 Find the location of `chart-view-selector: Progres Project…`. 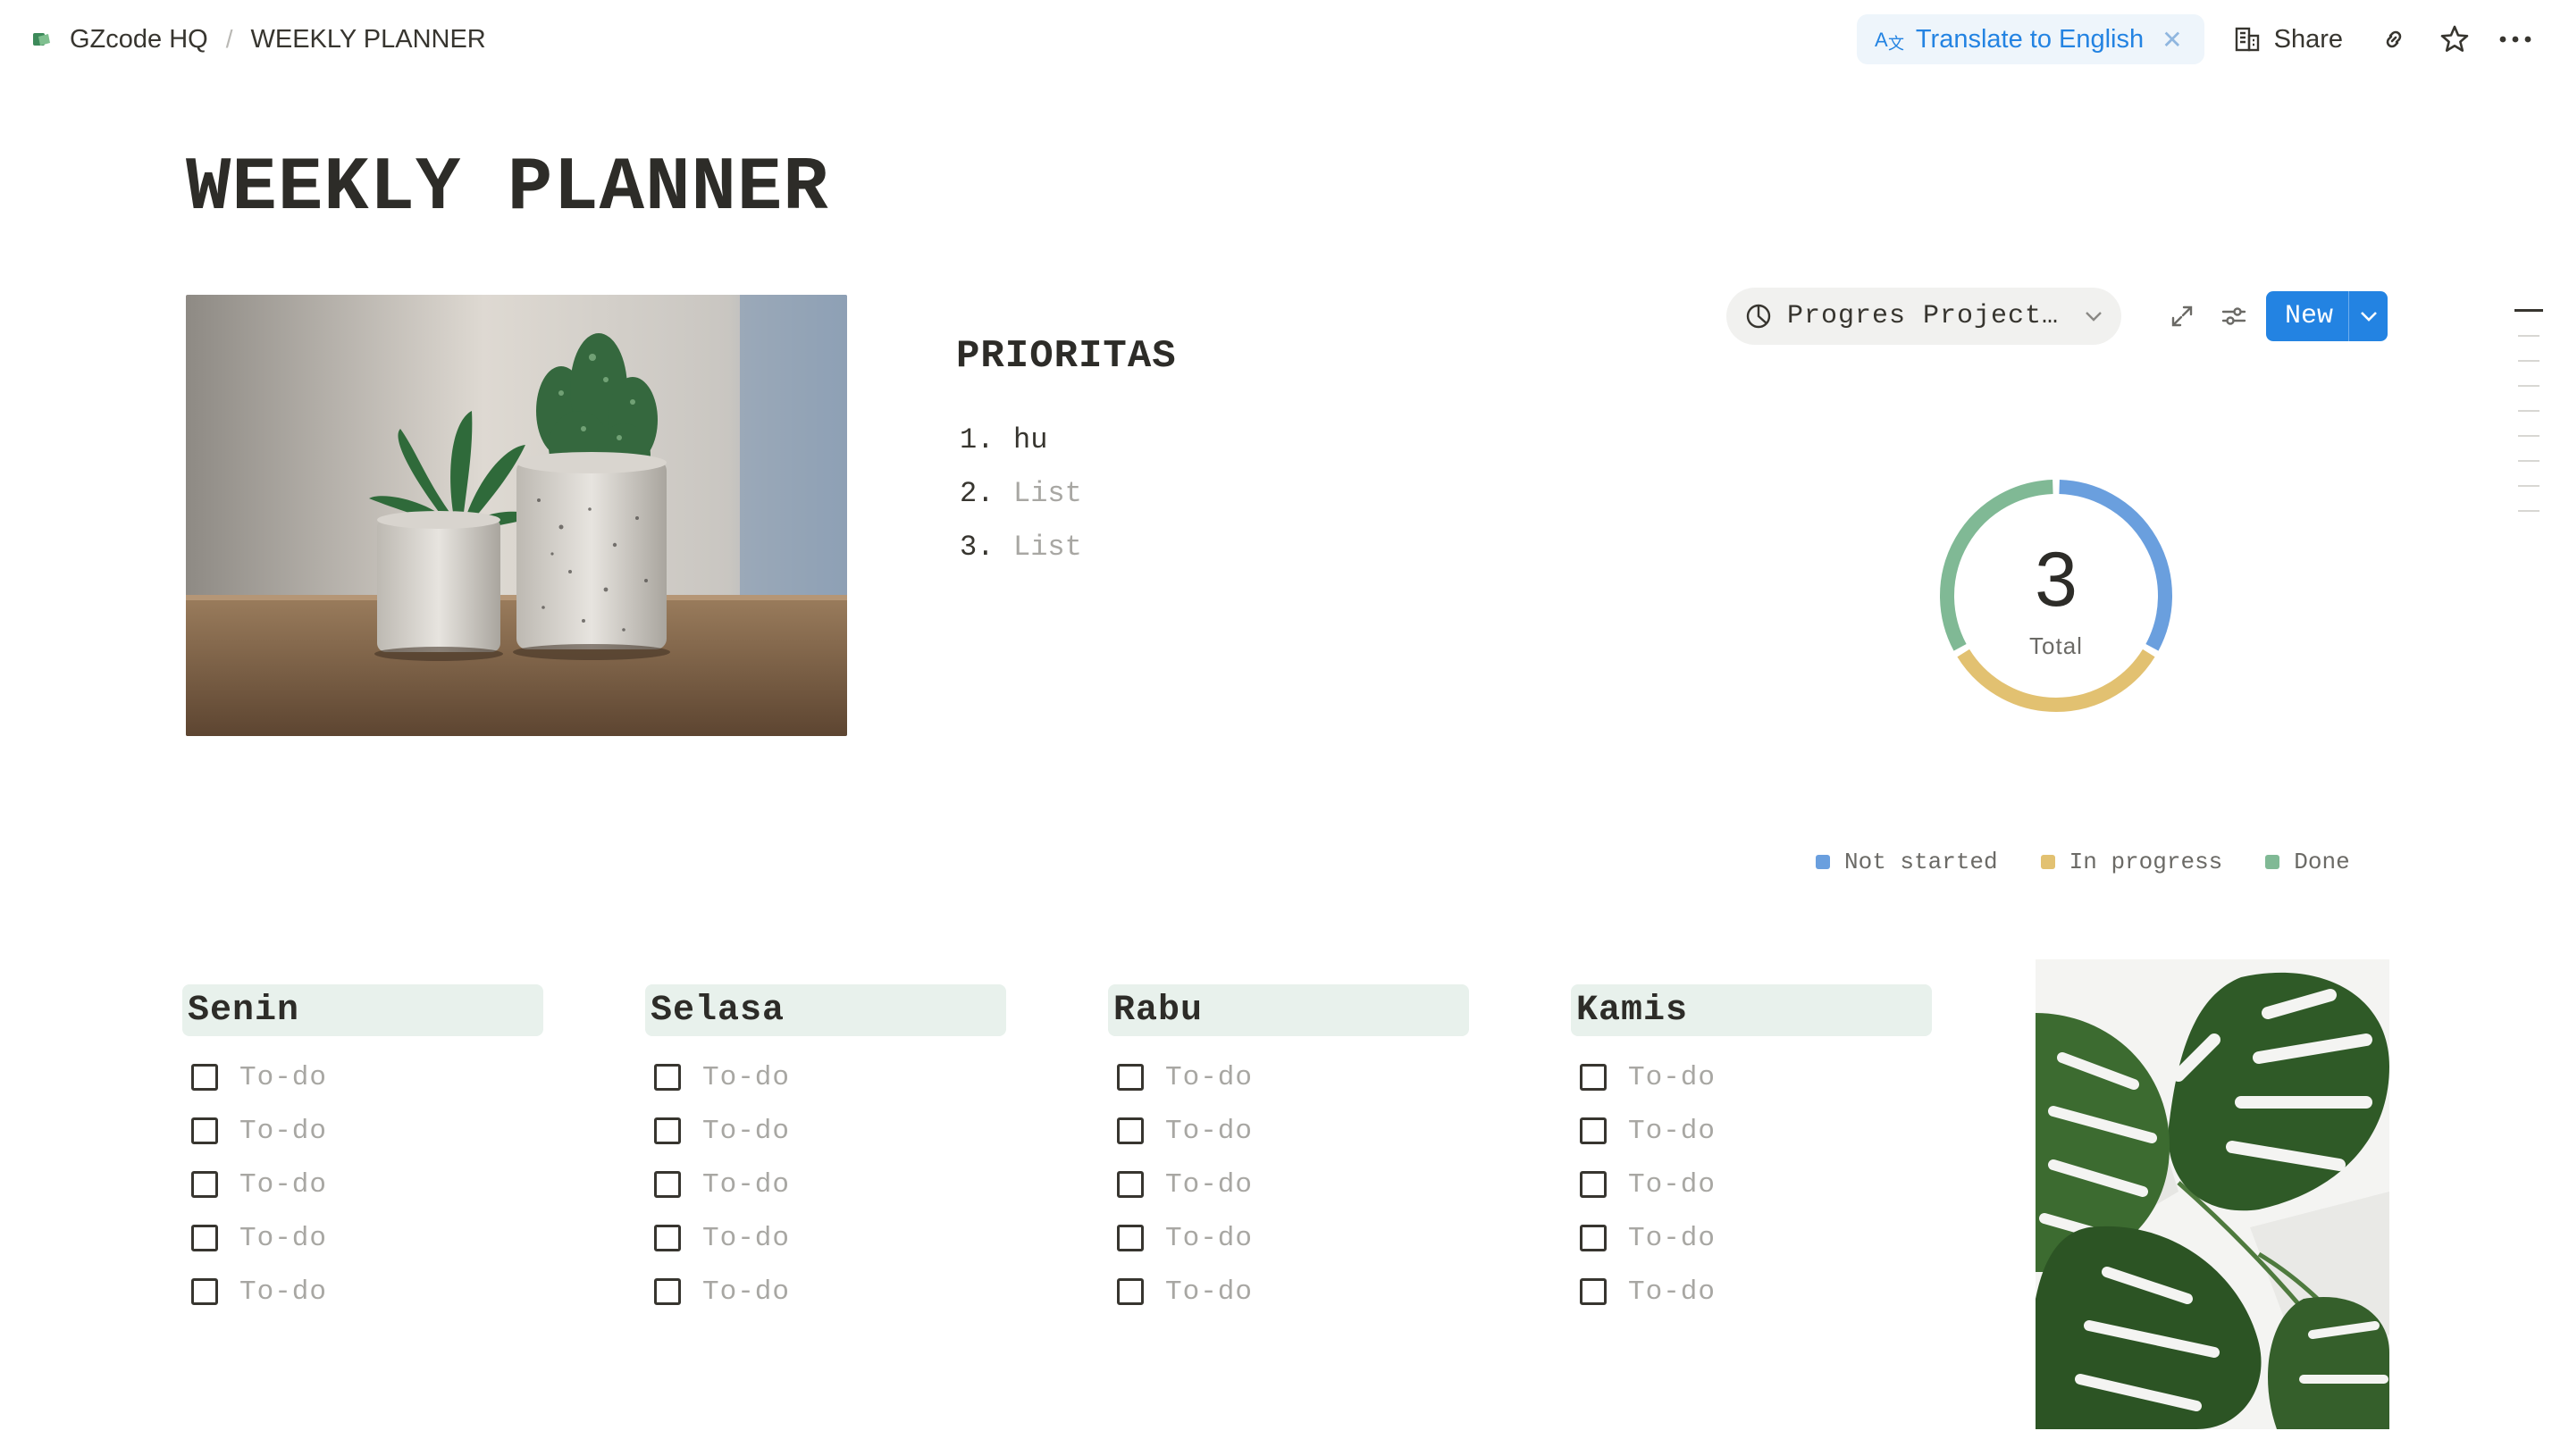

chart-view-selector: Progres Project… is located at coordinates (1923, 316).